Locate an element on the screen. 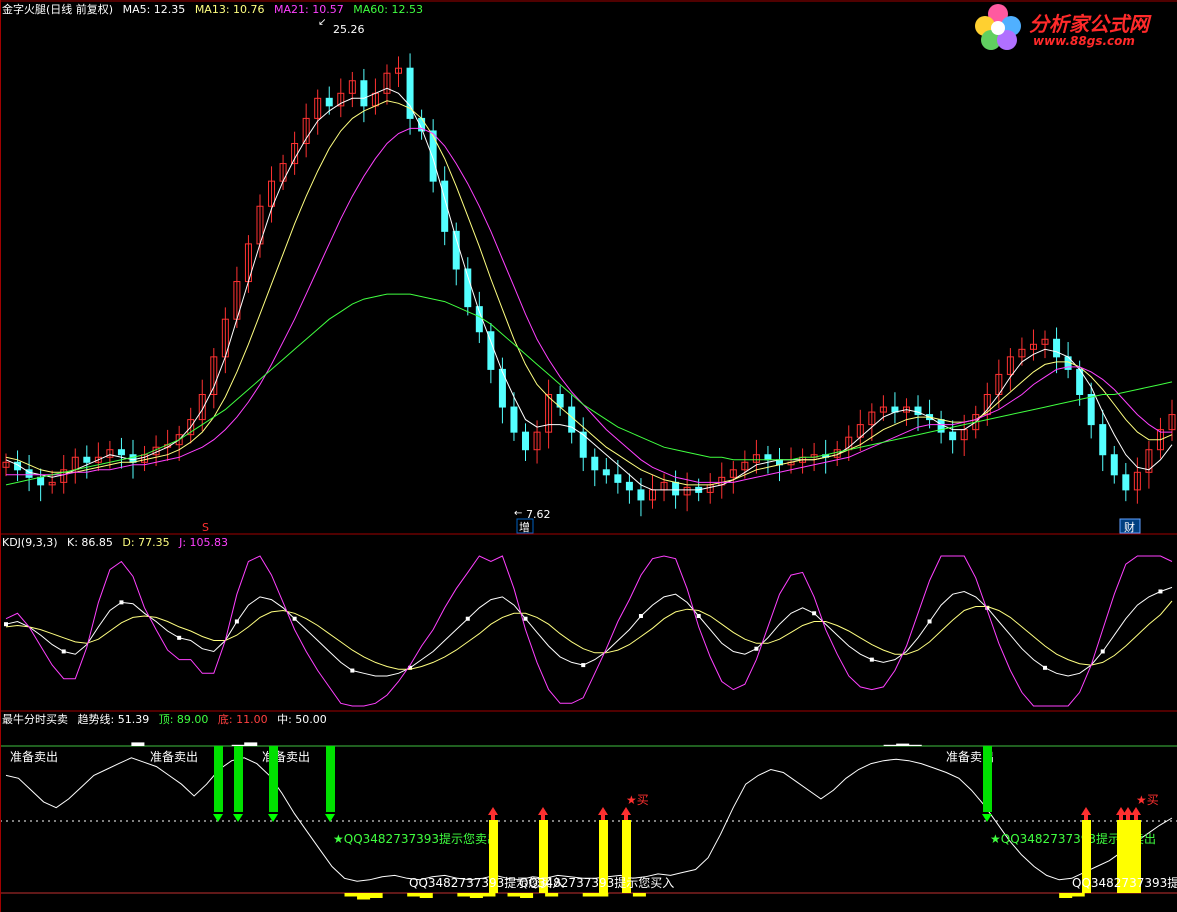 The height and width of the screenshot is (912, 1177). logo-url: www.88gs.com is located at coordinates (1084, 41).